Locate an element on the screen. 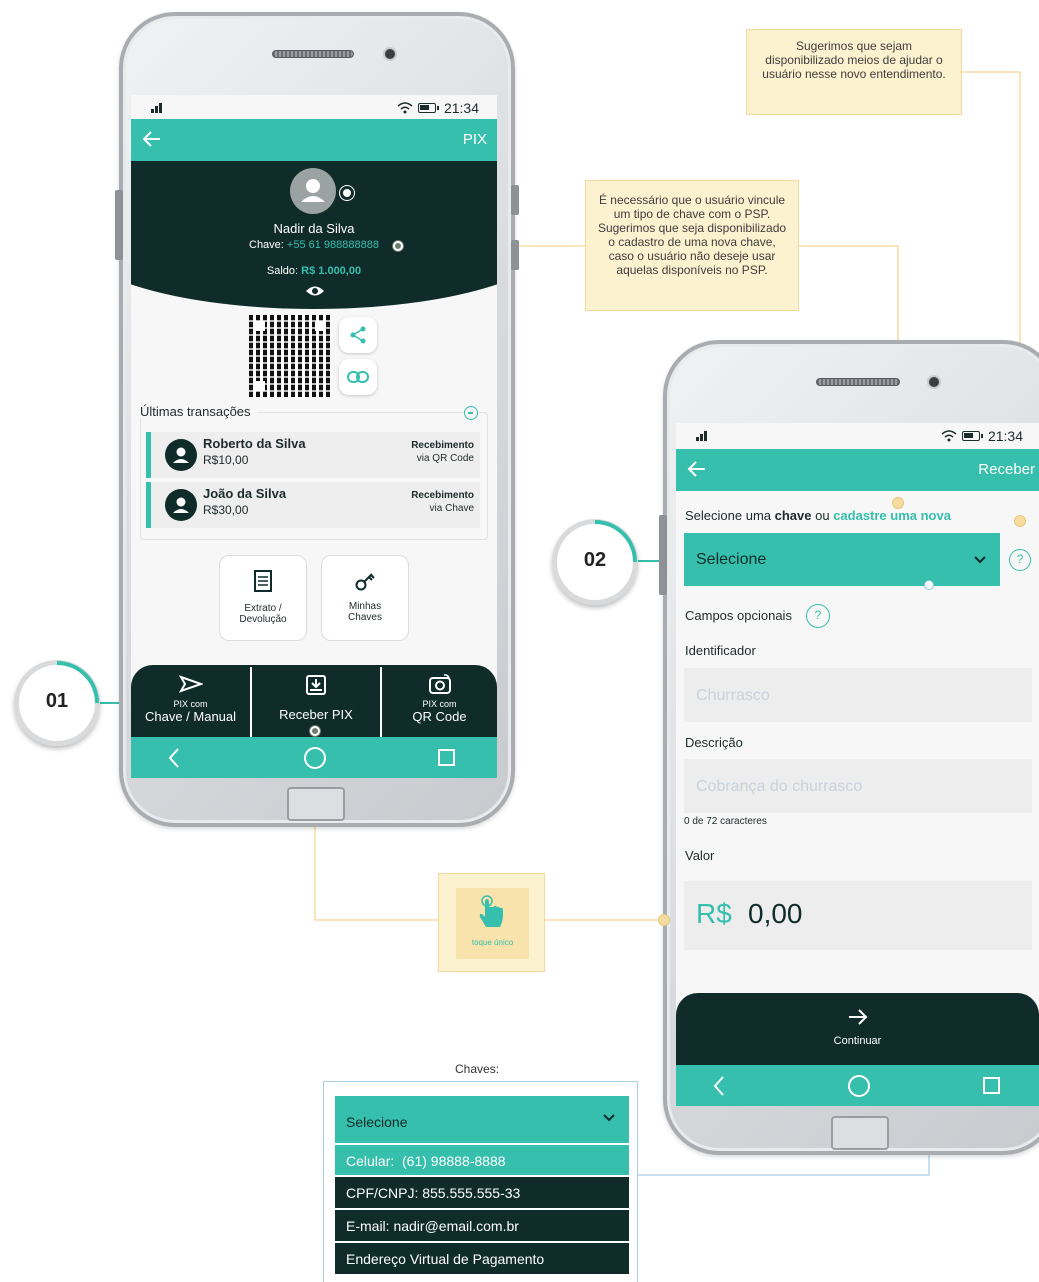 Image resolution: width=1039 pixels, height=1282 pixels. value-field: R$ 0,00 is located at coordinates (858, 915).